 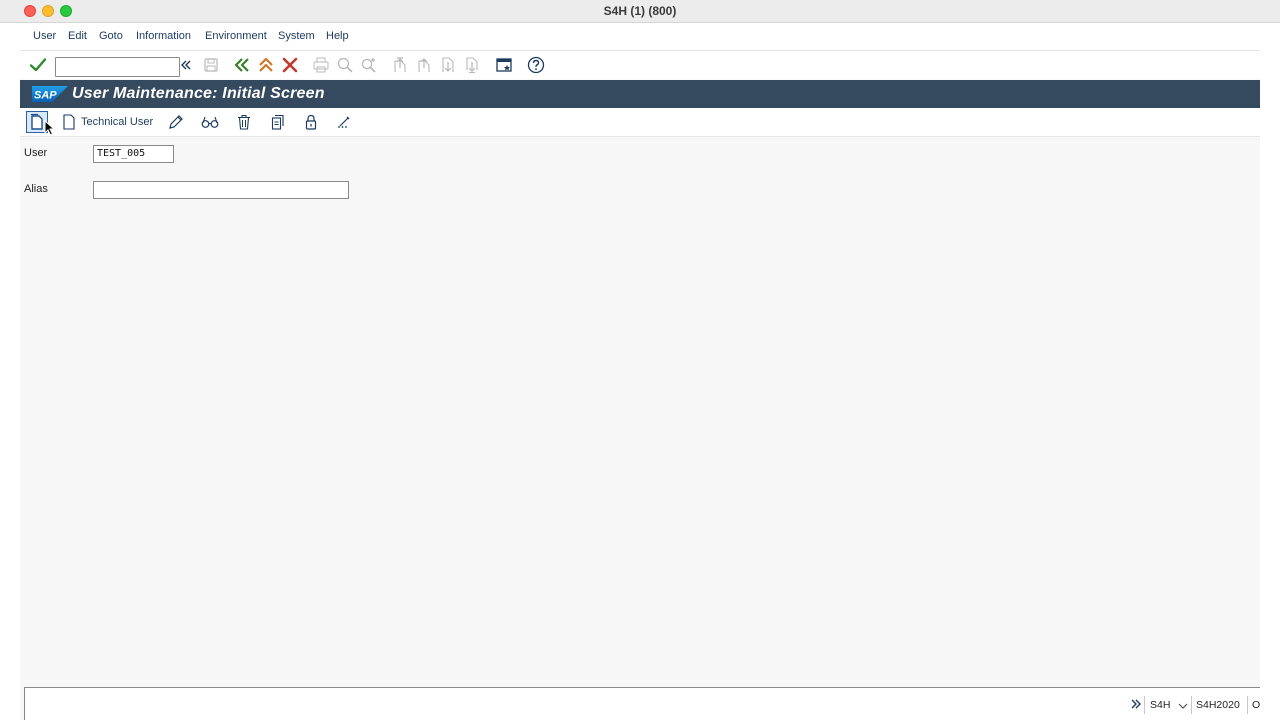 What do you see at coordinates (242, 65) in the screenshot?
I see `back-icon` at bounding box center [242, 65].